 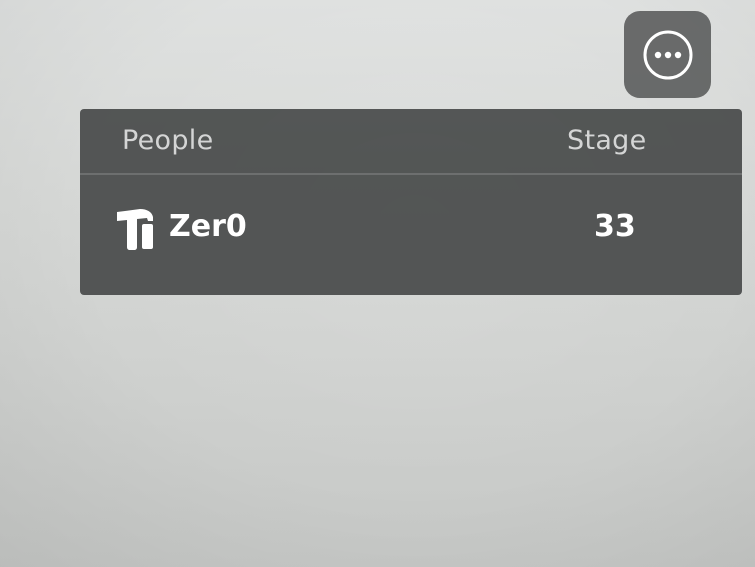 What do you see at coordinates (607, 140) in the screenshot?
I see `column-header-stage: Stage` at bounding box center [607, 140].